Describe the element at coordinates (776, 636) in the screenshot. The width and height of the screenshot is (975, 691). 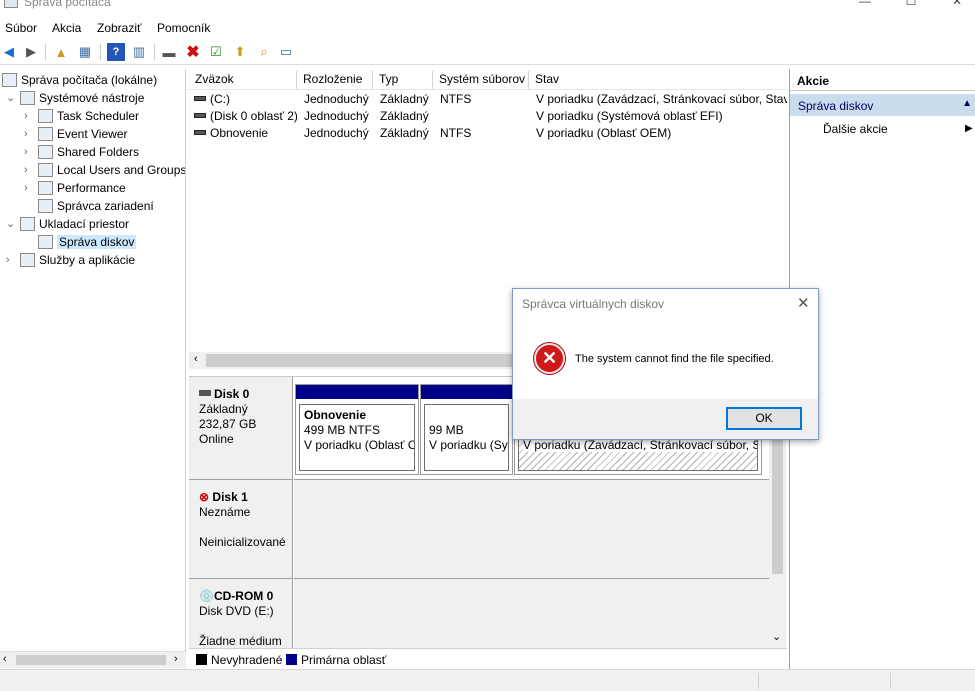
I see `scroll-down-icon: ⌄` at that location.